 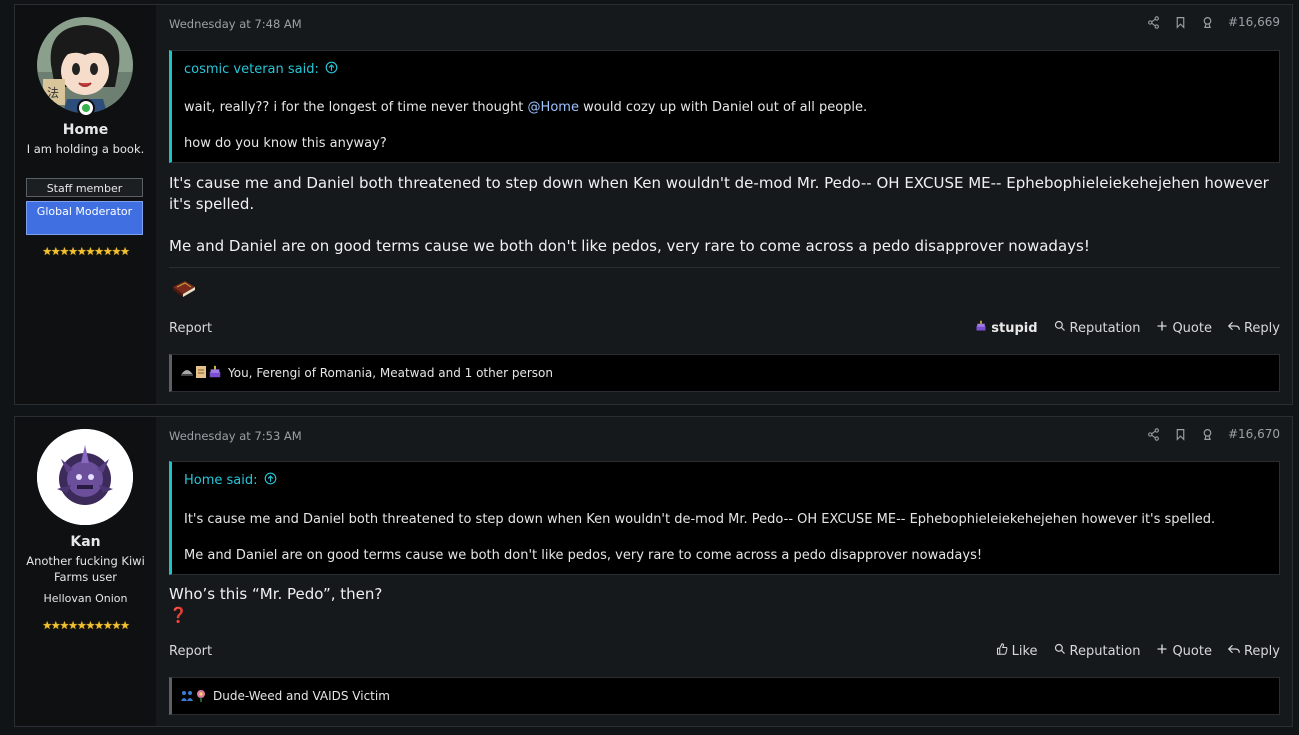 What do you see at coordinates (201, 696) in the screenshot?
I see `flower-icon` at bounding box center [201, 696].